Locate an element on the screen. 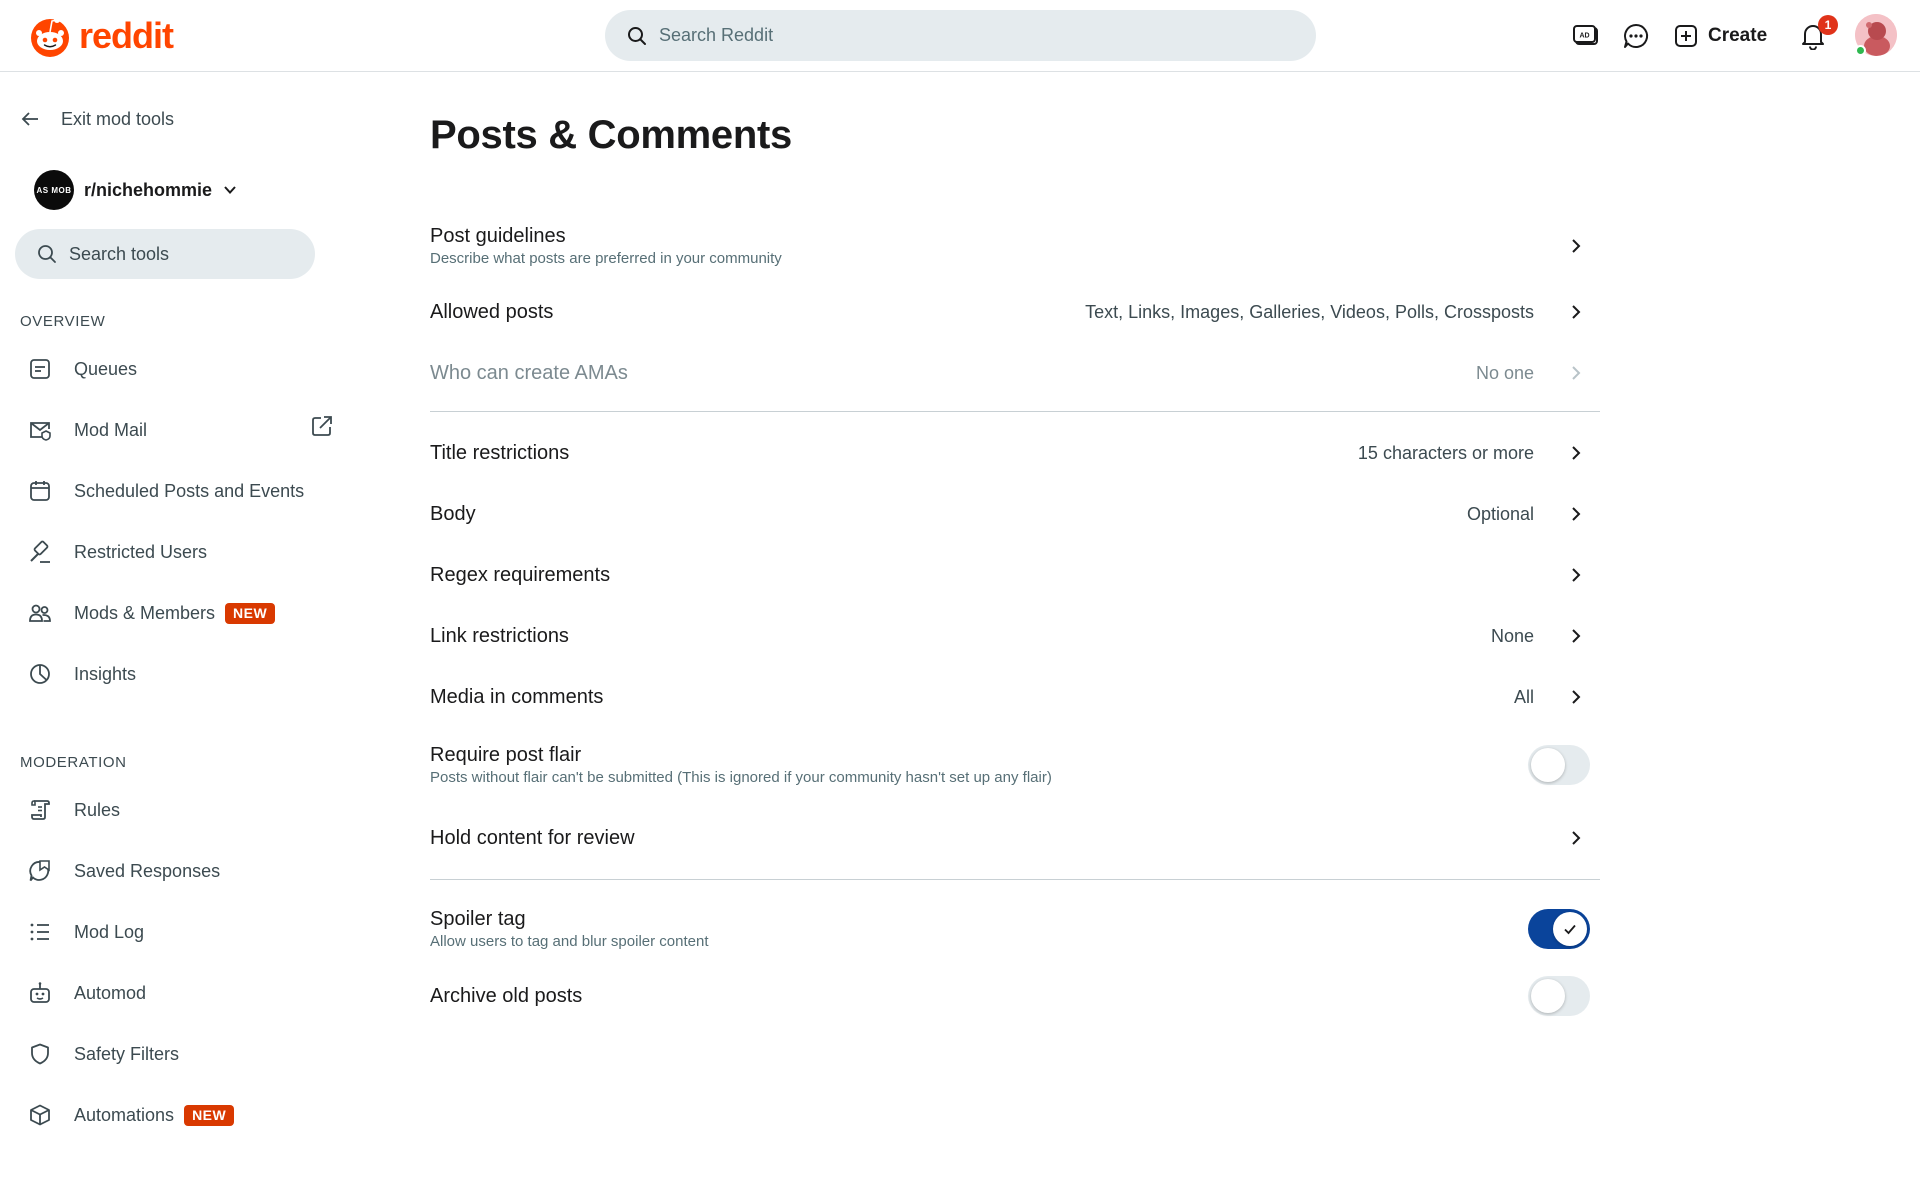 This screenshot has height=1200, width=1920. setting-title: Title restrictions is located at coordinates (500, 453).